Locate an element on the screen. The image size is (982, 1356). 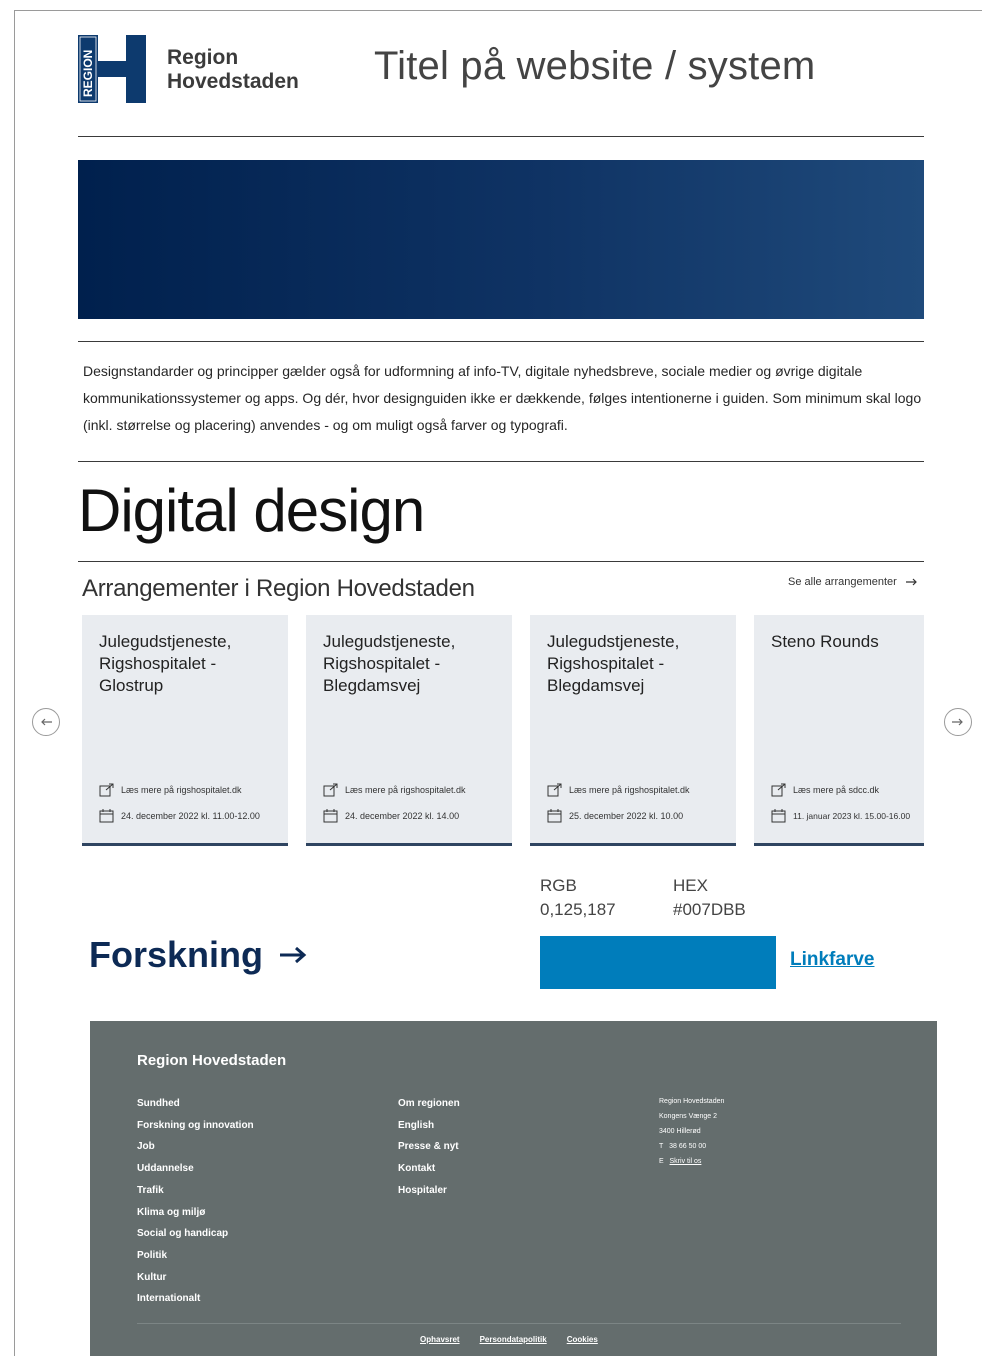
event-card-date: 11. januar 2023 kl. 15.00-16.00 is located at coordinates (840, 816).